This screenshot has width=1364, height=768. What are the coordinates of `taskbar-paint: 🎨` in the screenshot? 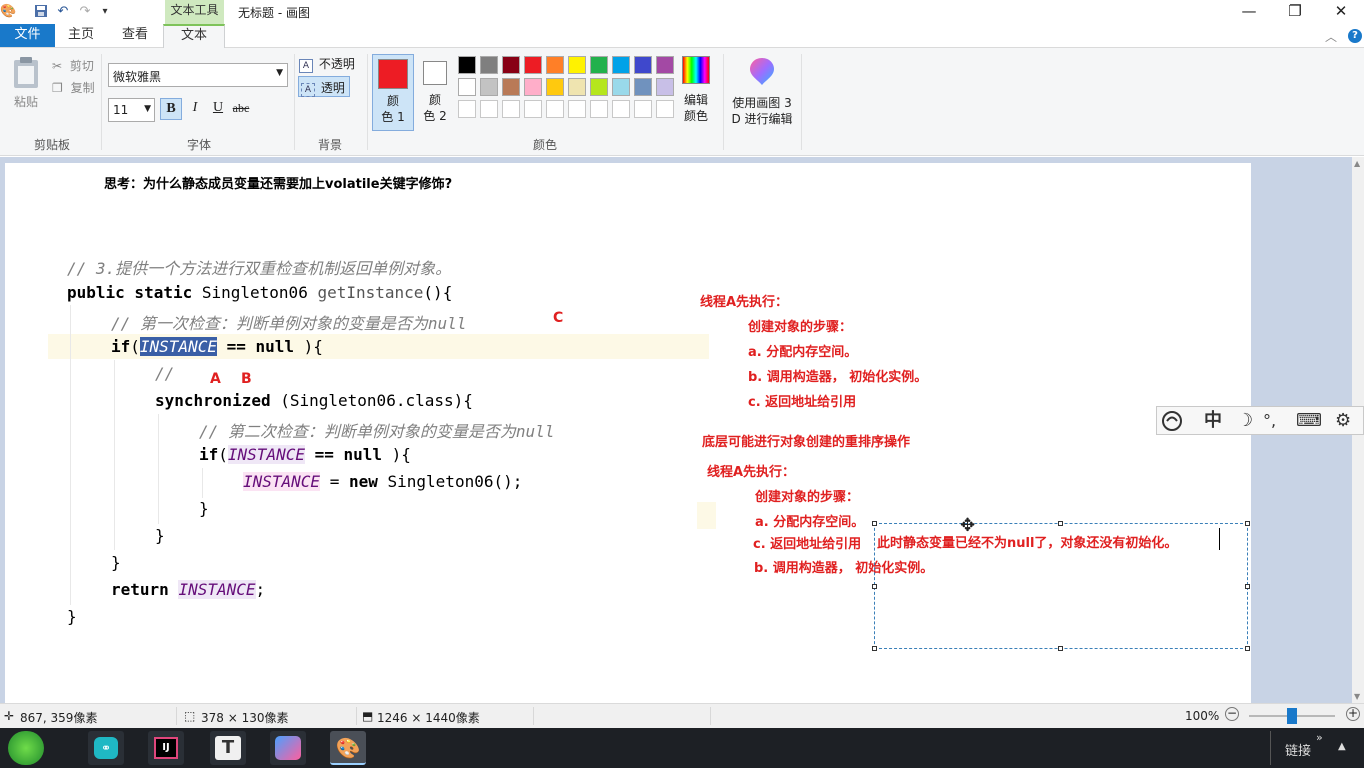 It's located at (348, 748).